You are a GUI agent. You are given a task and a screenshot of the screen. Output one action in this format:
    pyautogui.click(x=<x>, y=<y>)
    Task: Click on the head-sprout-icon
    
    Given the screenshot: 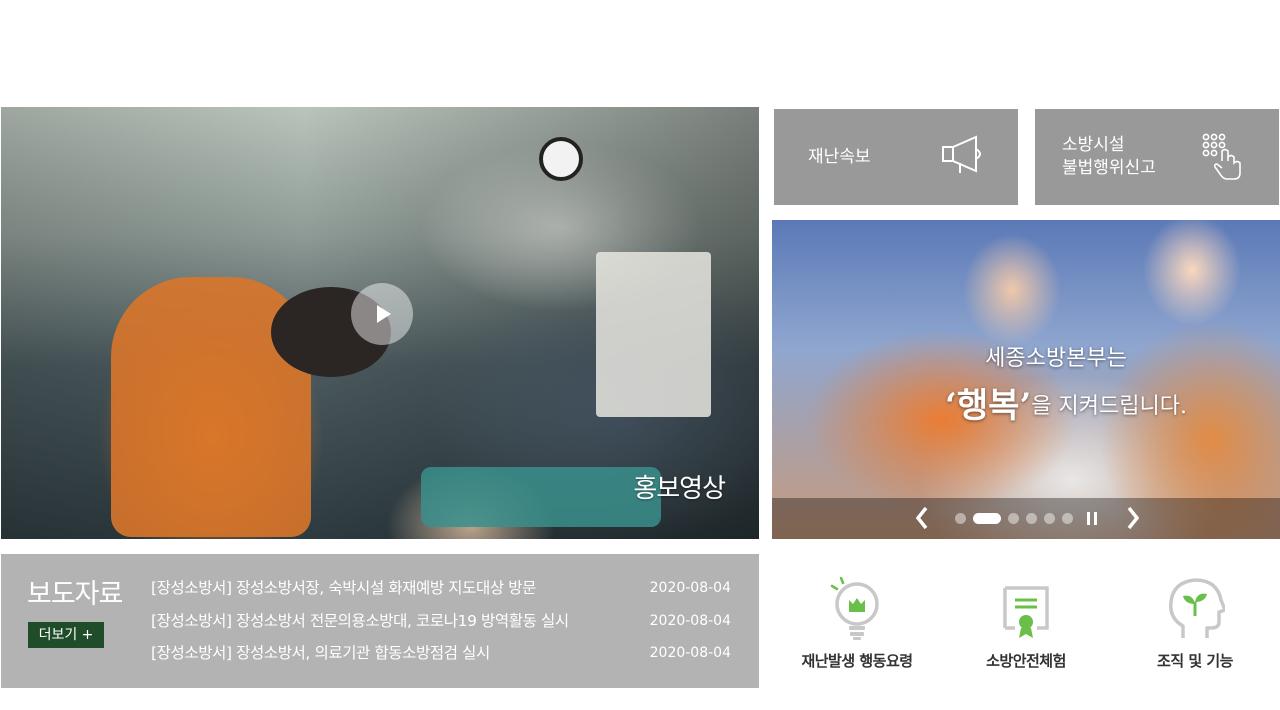 What is the action you would take?
    pyautogui.click(x=1197, y=608)
    